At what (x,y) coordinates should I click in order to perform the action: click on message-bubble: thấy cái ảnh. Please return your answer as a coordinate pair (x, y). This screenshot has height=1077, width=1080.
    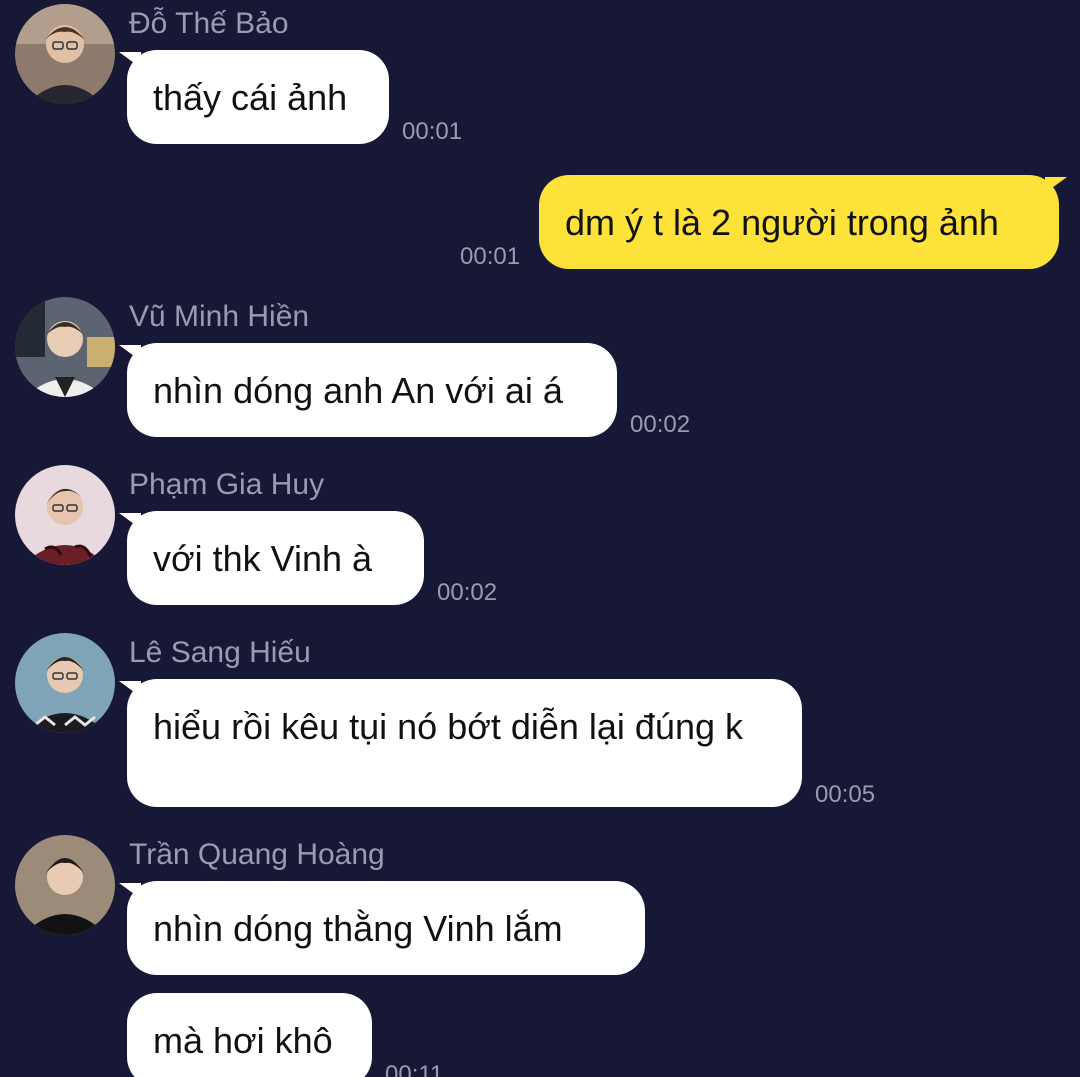
    Looking at the image, I should click on (254, 97).